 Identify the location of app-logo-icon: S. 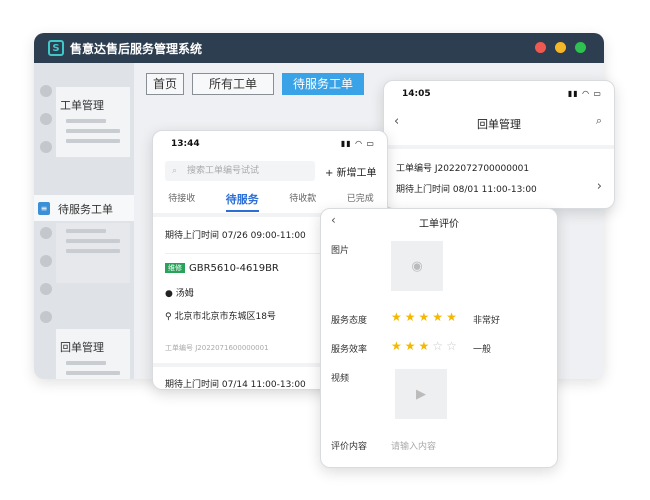
(56, 48).